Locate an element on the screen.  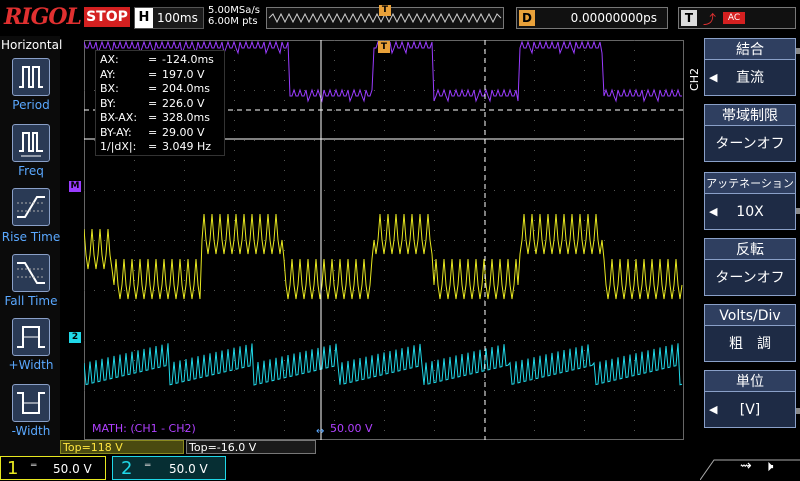
cursor-row-value: 29.00 V is located at coordinates (183, 132).